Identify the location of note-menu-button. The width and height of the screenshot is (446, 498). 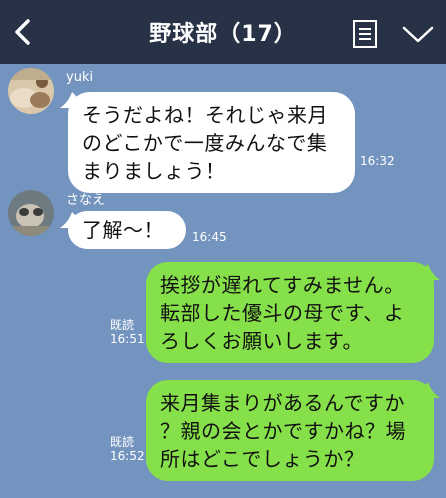
(365, 34).